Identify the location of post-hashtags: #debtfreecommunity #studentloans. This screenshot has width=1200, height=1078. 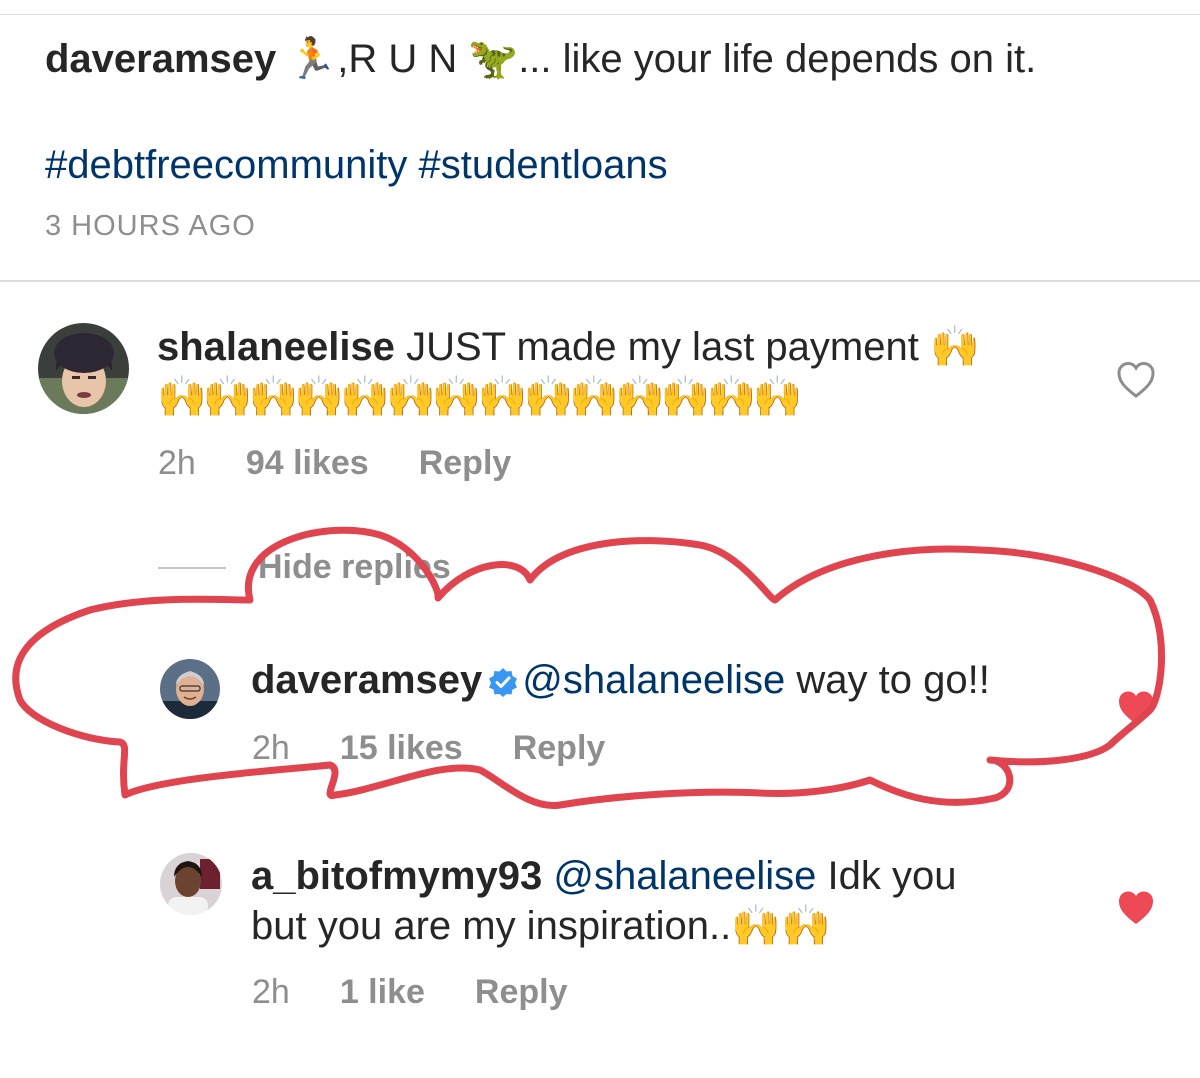
(356, 165).